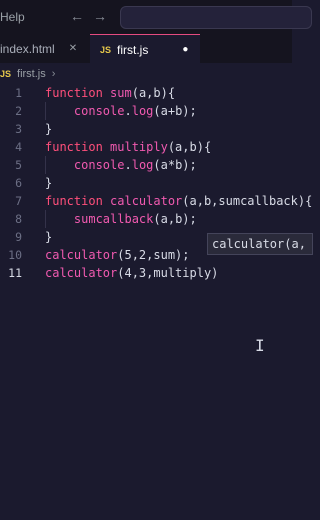 The height and width of the screenshot is (520, 320). What do you see at coordinates (15, 255) in the screenshot?
I see `line-number: 10` at bounding box center [15, 255].